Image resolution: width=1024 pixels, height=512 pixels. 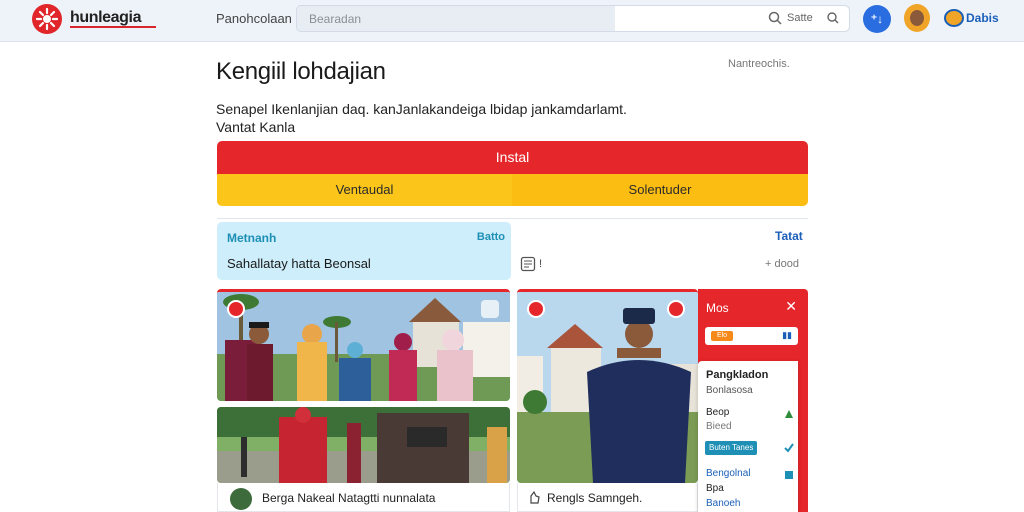 I want to click on card-caption-text: Rengls Samngeh., so click(x=595, y=498).